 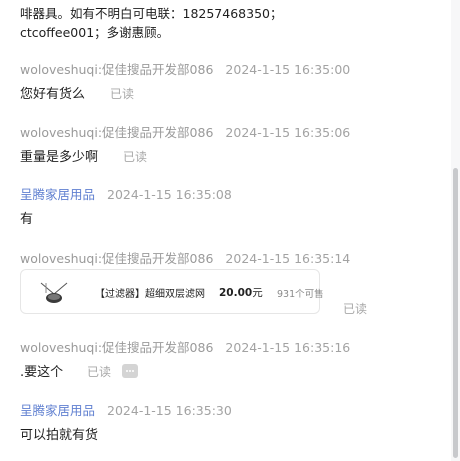 I want to click on product-title: 【过滤器】超细双层滤网, so click(x=150, y=294).